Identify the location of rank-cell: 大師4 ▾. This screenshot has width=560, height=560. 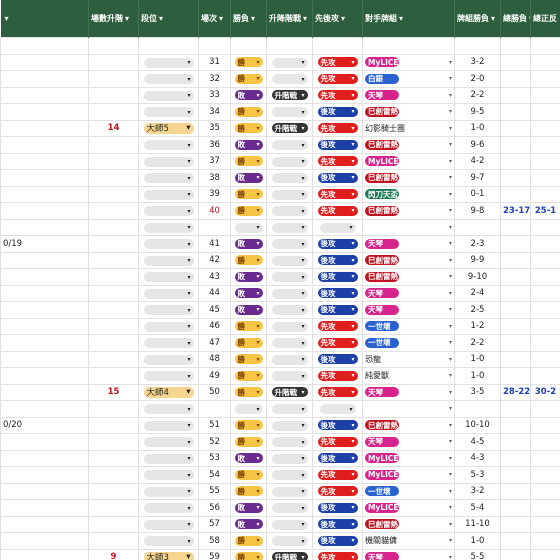
(168, 392).